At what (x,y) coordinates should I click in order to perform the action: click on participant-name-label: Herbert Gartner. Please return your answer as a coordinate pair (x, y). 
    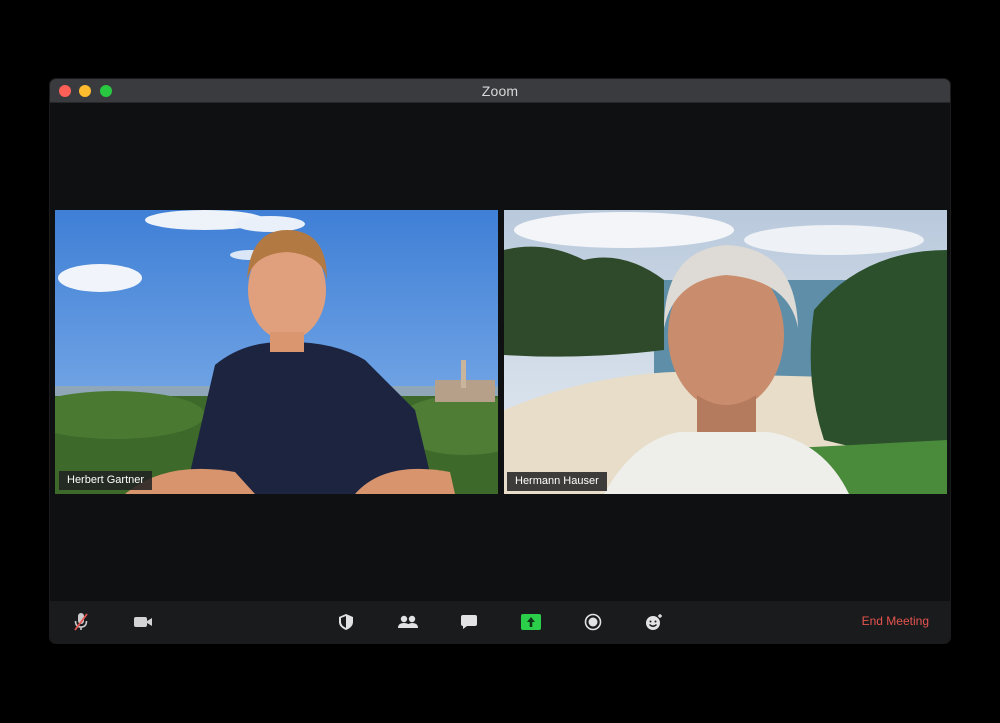
    Looking at the image, I should click on (106, 480).